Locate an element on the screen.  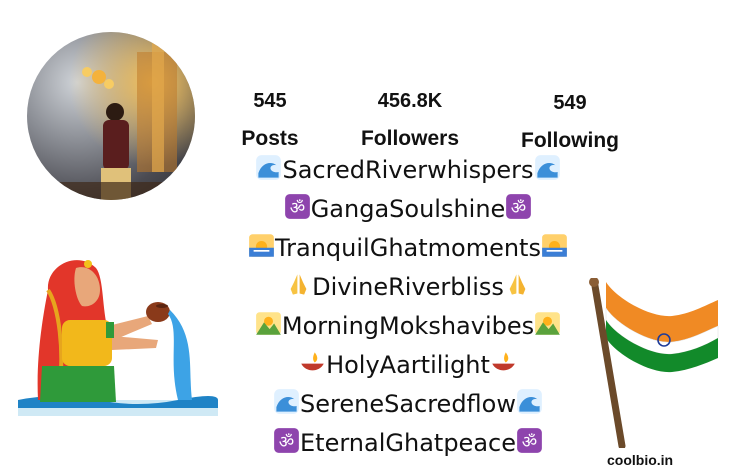
following-stat: 549 Following is located at coordinates (570, 122).